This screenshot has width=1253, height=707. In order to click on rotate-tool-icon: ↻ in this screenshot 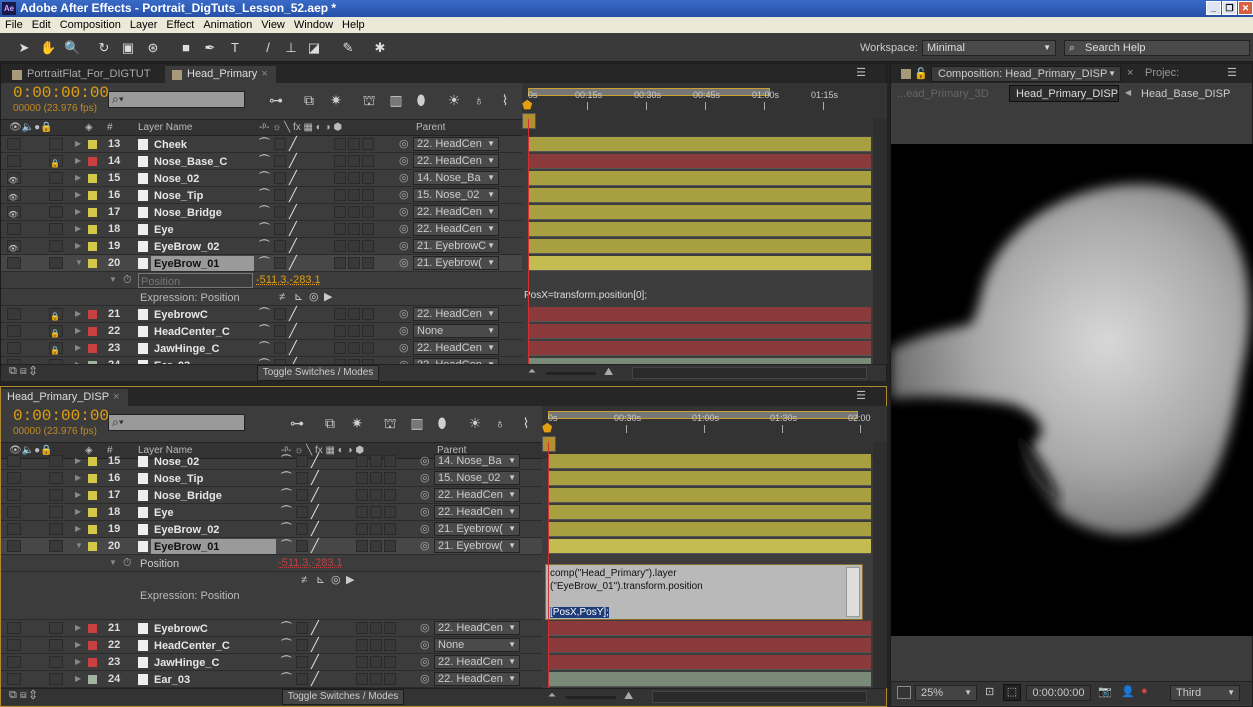, I will do `click(104, 48)`.